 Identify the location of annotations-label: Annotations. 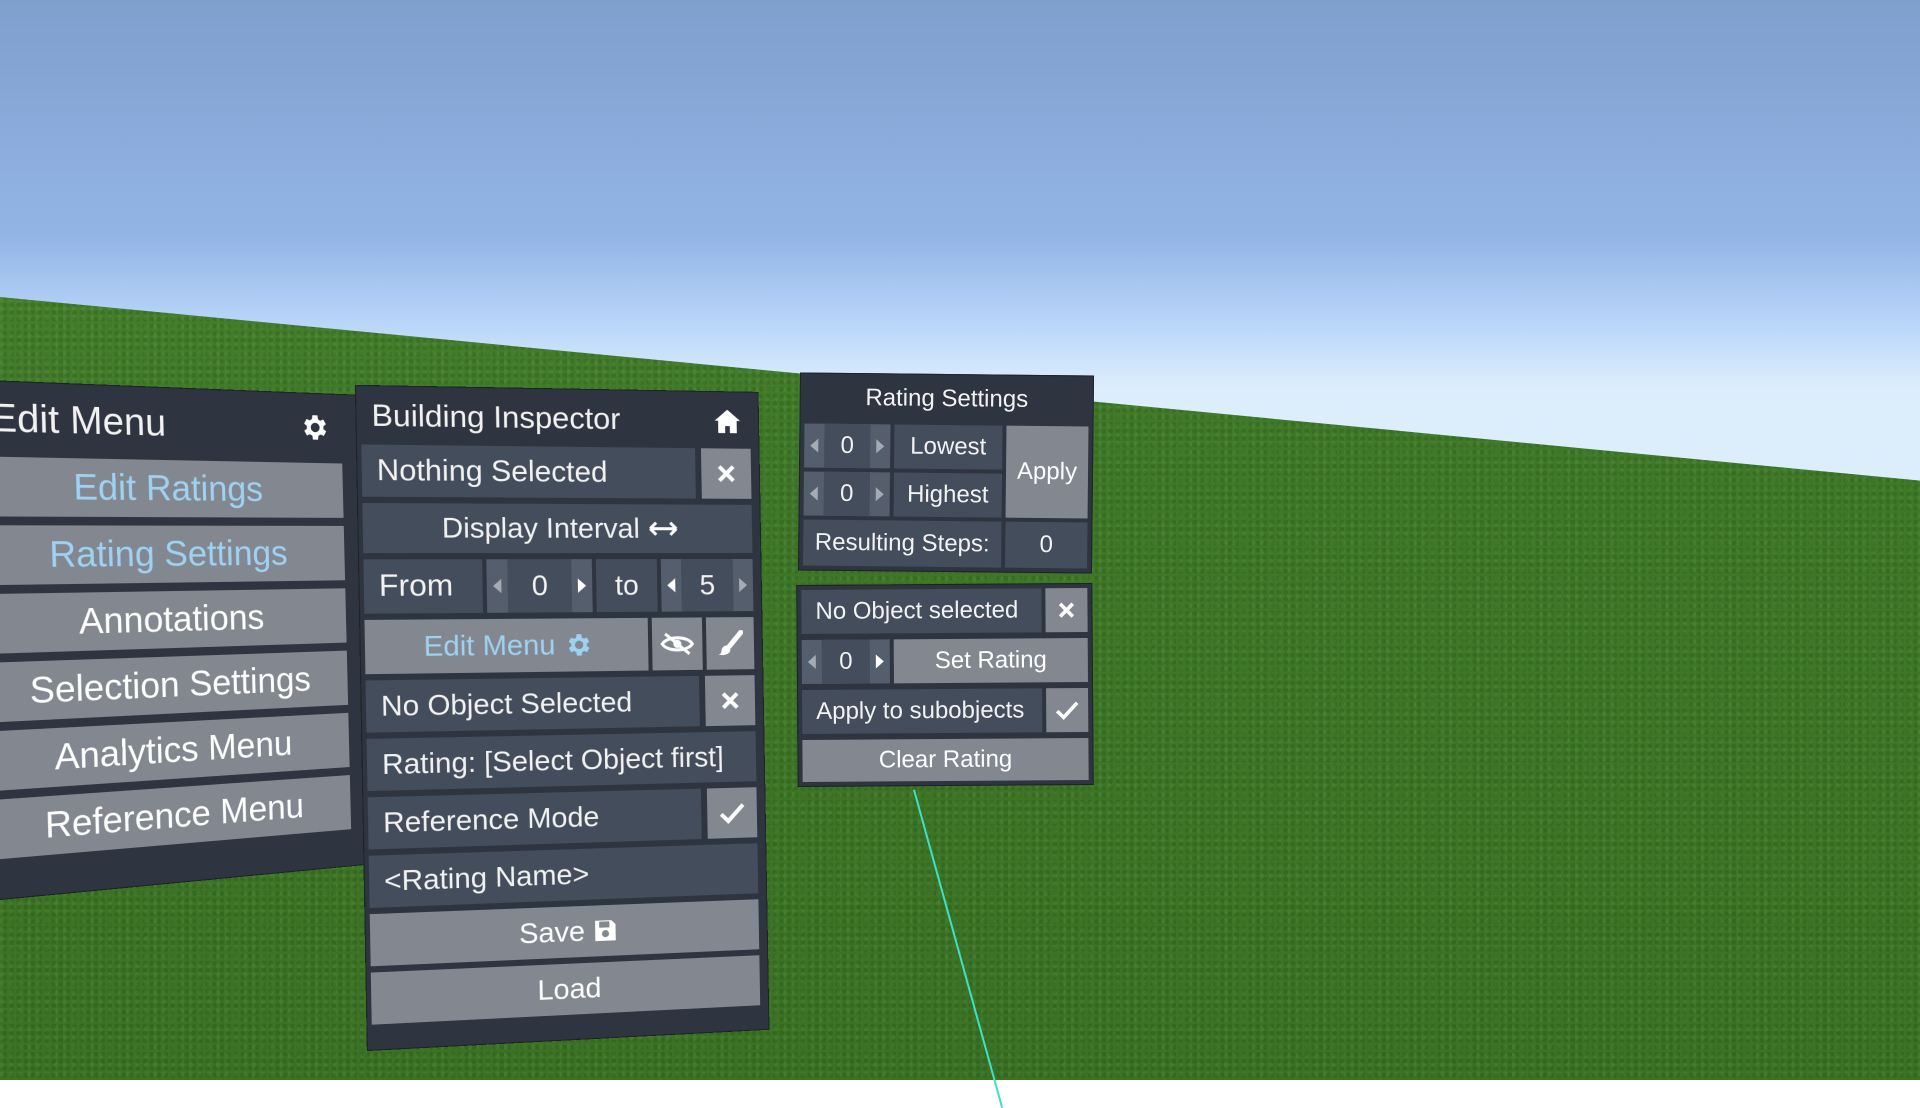
(171, 619).